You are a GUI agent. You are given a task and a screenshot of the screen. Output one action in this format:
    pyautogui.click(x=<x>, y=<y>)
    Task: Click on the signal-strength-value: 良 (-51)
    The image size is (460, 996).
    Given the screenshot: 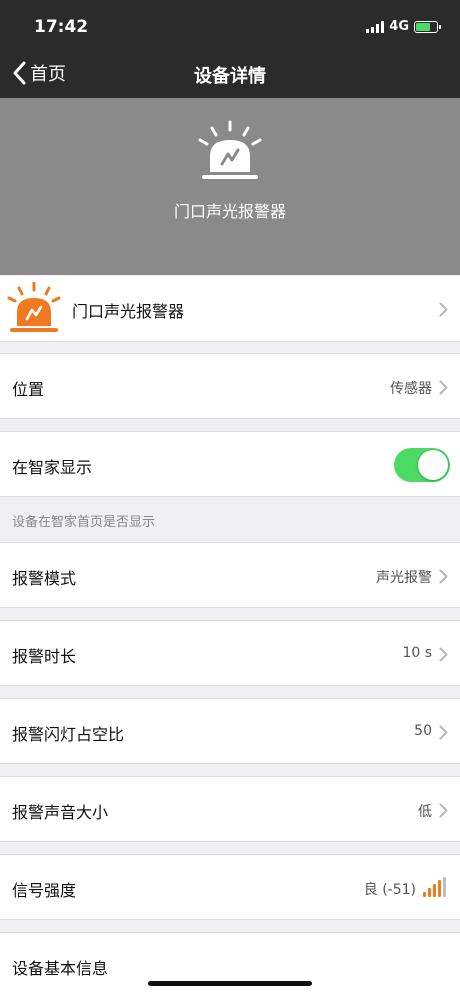 What is the action you would take?
    pyautogui.click(x=389, y=890)
    